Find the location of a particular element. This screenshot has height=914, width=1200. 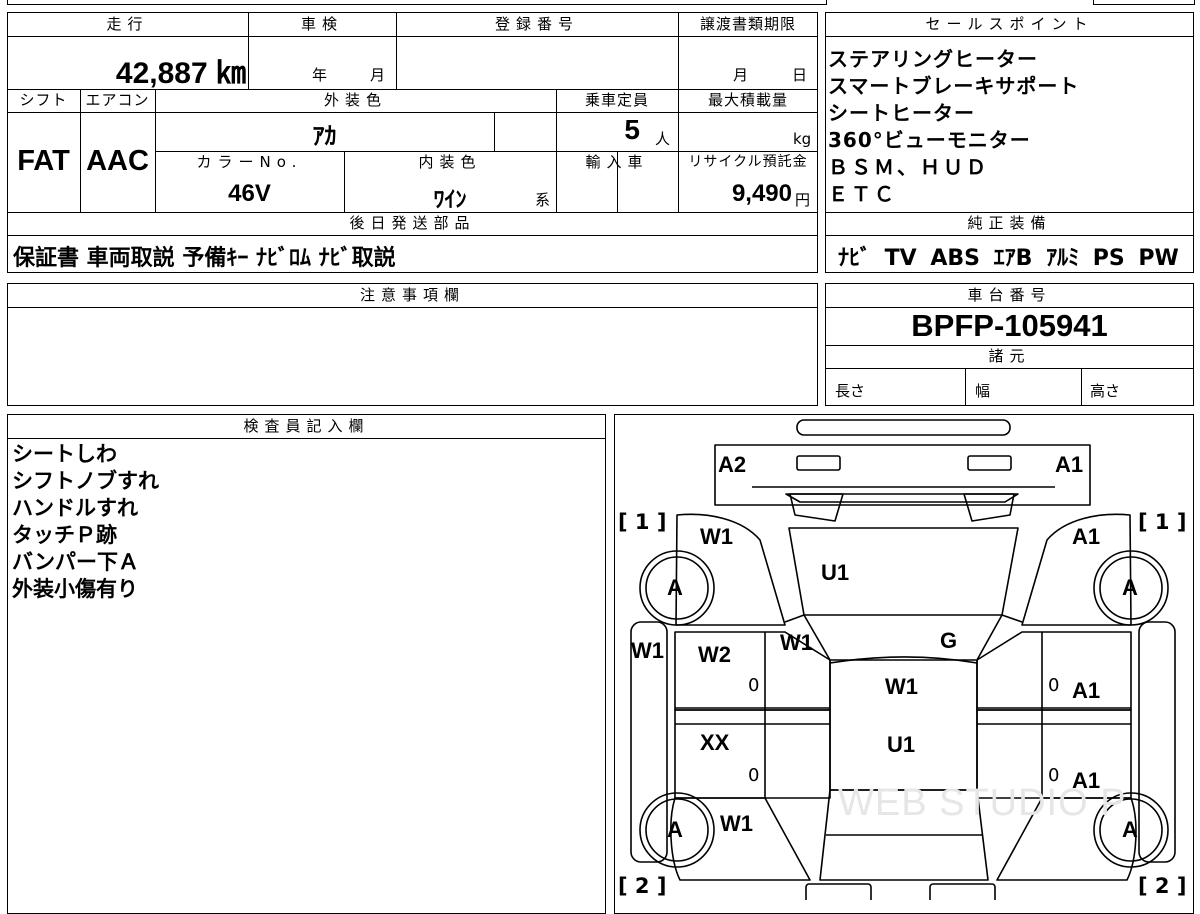

inspector-note: ハンドルすれ is located at coordinates (75, 508).